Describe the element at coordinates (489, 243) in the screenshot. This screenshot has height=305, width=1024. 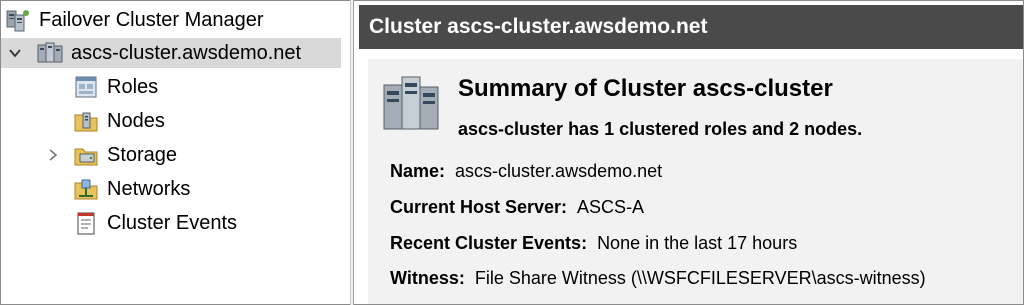
I see `detail-key: Recent Cluster Events:` at that location.